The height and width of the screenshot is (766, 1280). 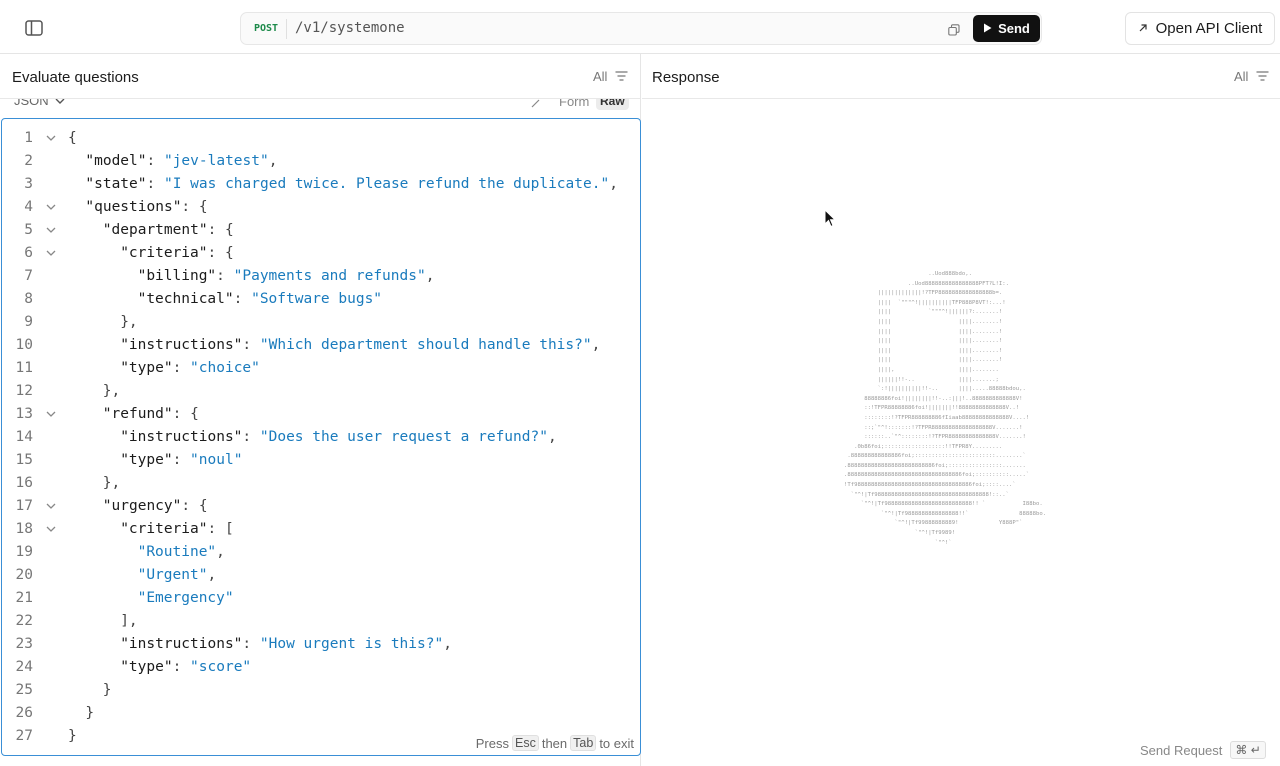 What do you see at coordinates (266, 28) in the screenshot?
I see `http-method-badge: POST` at bounding box center [266, 28].